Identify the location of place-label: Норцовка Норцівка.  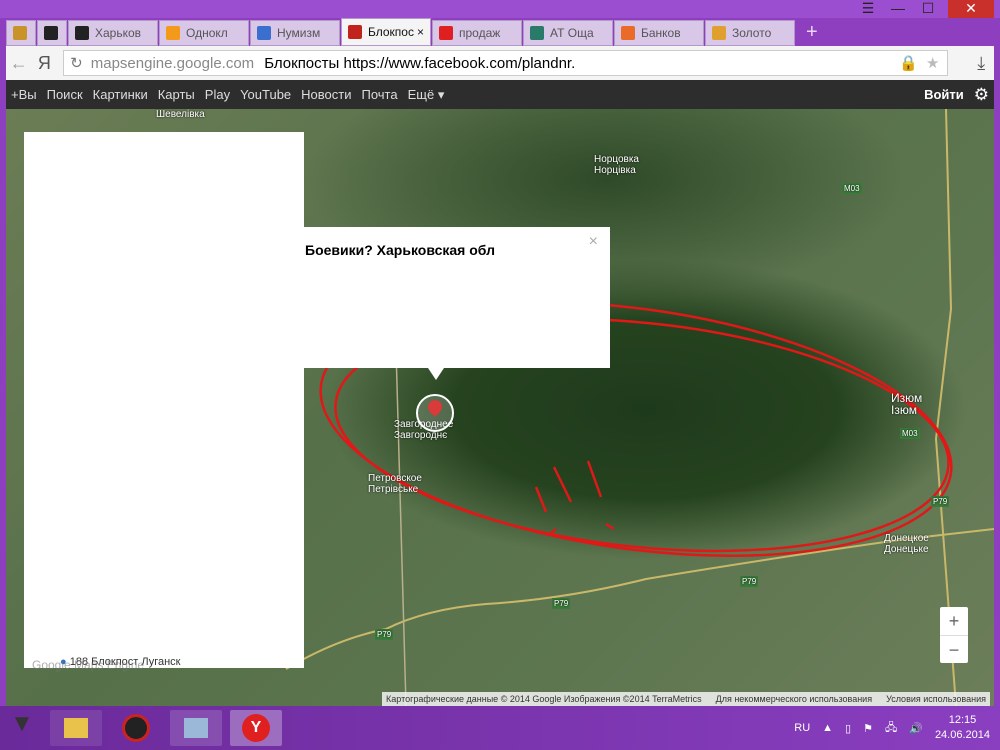
(616, 165).